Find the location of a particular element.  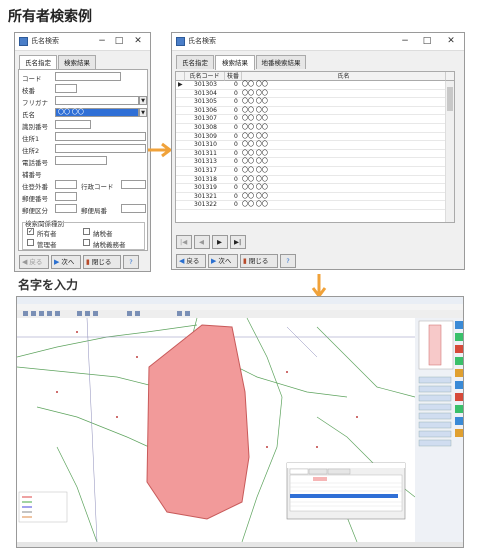

column-header-branch: 枝番 is located at coordinates (233, 76).